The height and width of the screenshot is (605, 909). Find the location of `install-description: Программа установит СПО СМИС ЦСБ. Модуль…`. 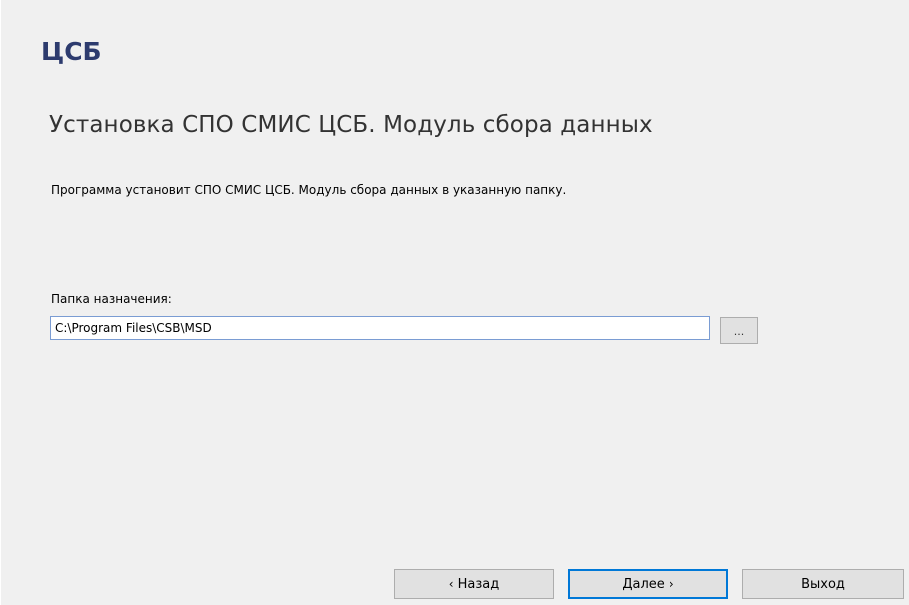

install-description: Программа установит СПО СМИС ЦСБ. Модуль… is located at coordinates (309, 190).